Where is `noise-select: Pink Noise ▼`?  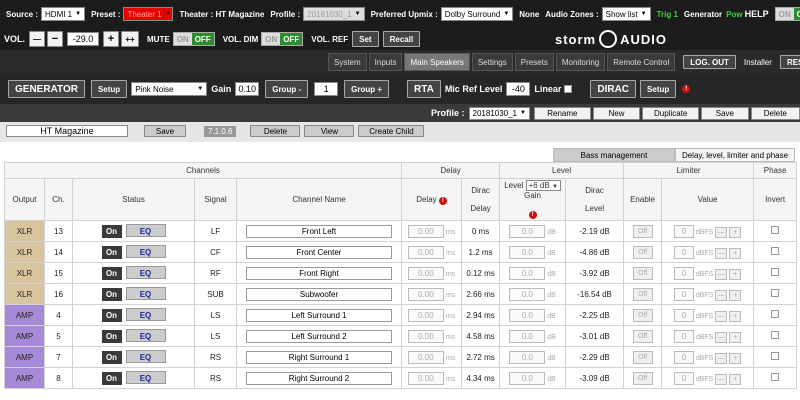
noise-select: Pink Noise ▼ is located at coordinates (169, 89).